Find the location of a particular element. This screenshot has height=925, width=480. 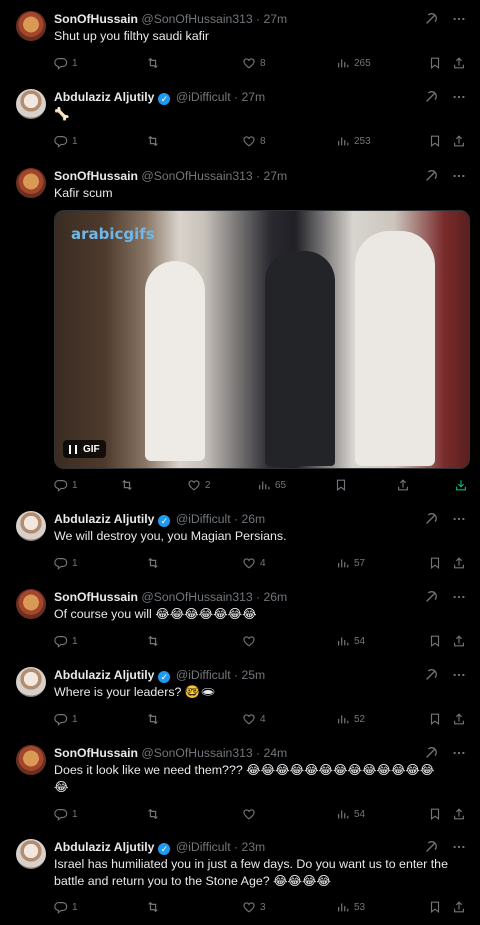

gif-badge: GIF is located at coordinates (84, 449).